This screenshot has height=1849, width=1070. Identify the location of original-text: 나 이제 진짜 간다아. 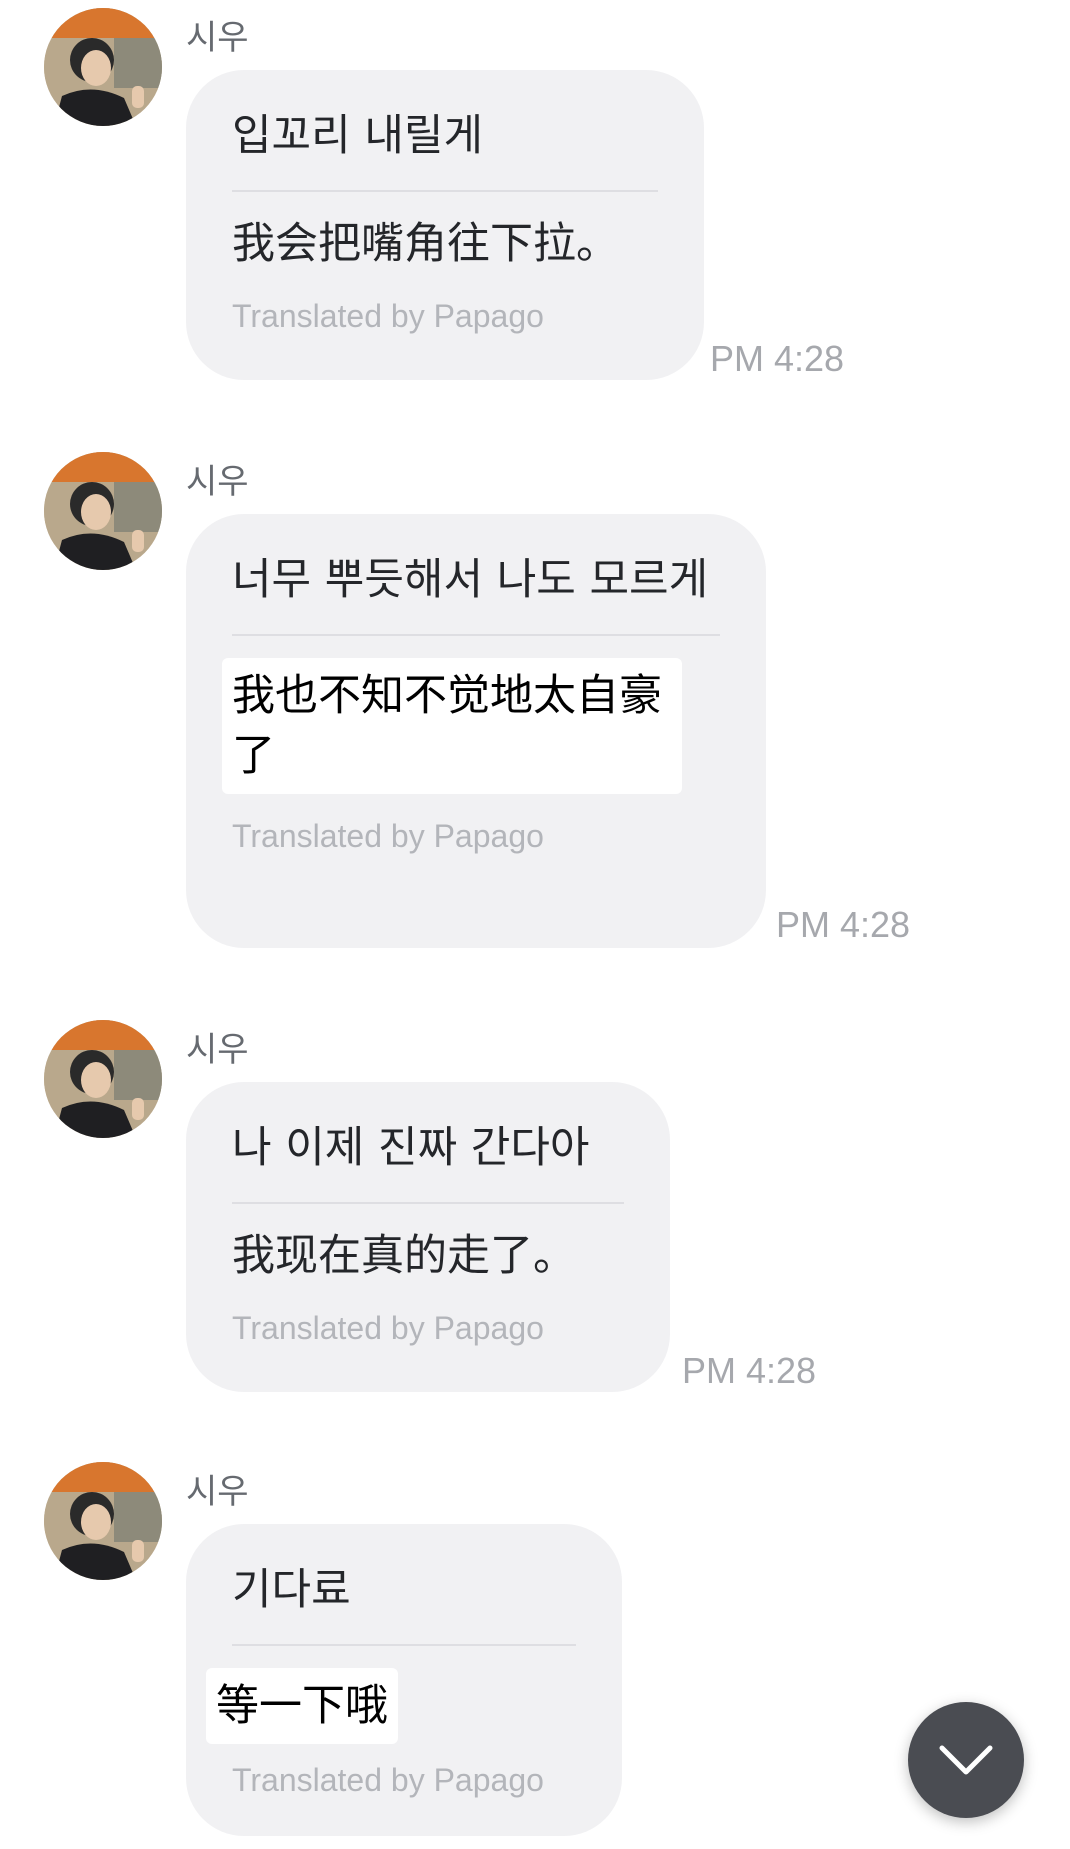
(411, 1148).